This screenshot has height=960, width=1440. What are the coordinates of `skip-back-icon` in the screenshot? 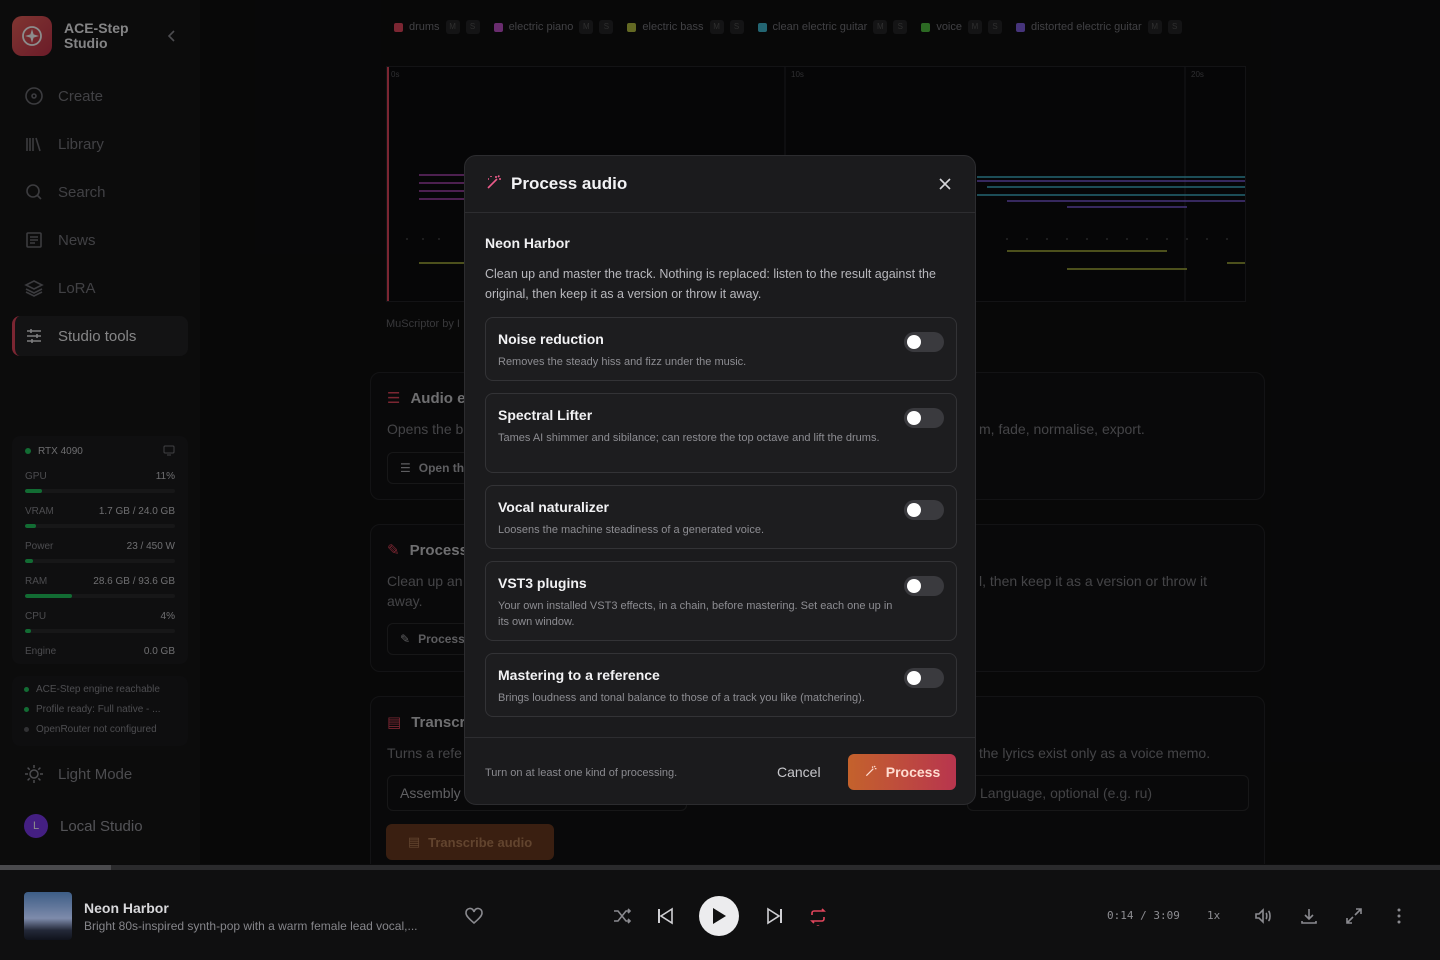 It's located at (665, 916).